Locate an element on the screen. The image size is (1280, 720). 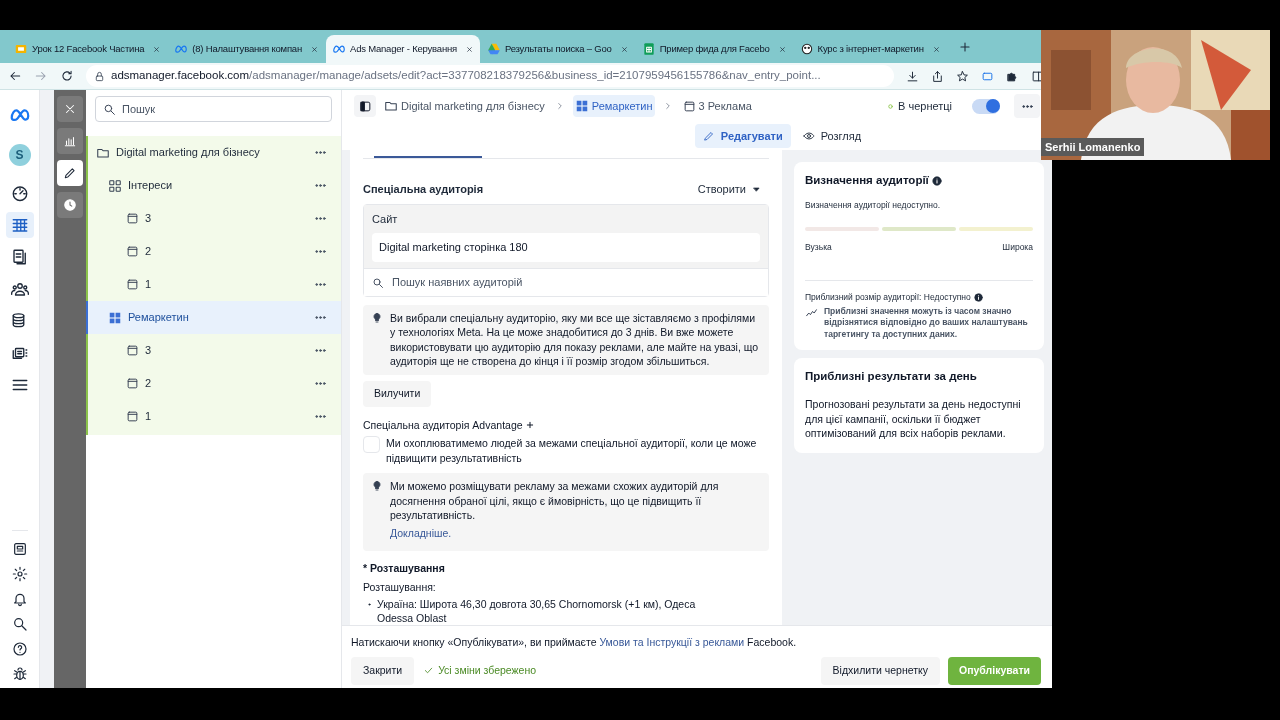
tree-item: Digital marketing для бізнесу is located at coordinates (214, 152).